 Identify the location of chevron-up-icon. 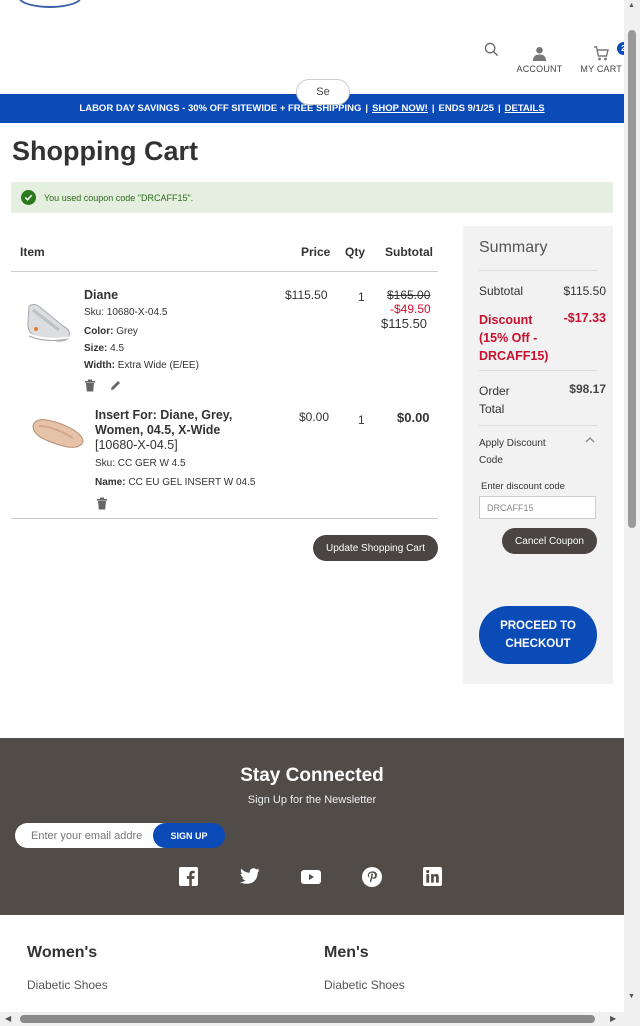
(590, 440).